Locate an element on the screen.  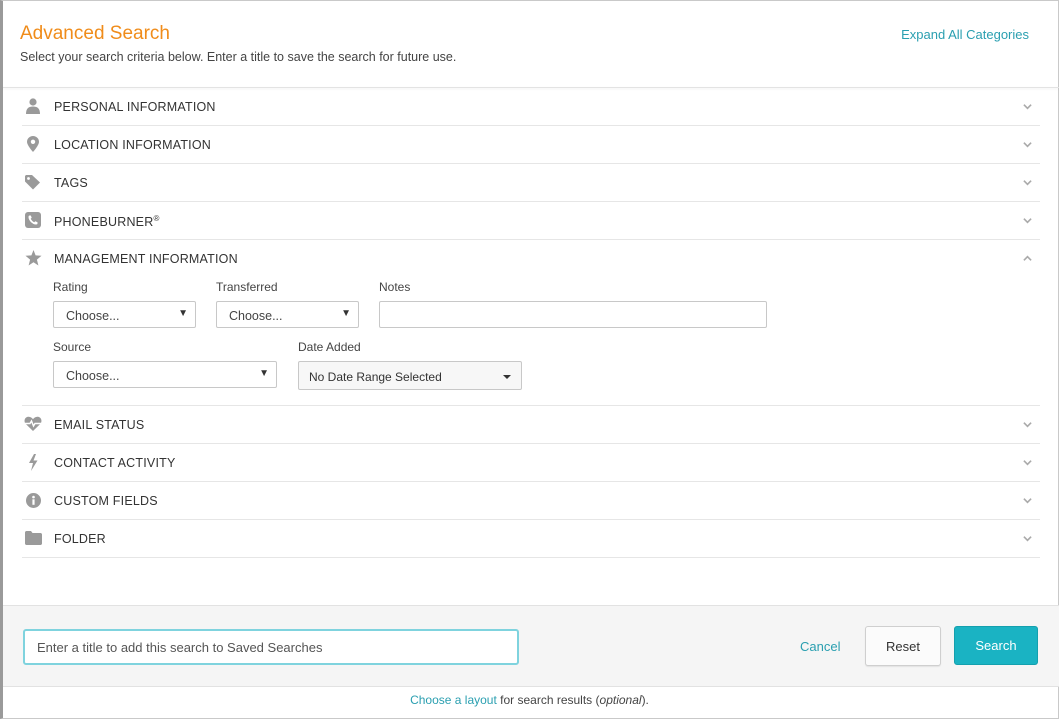
person-icon is located at coordinates (33, 106).